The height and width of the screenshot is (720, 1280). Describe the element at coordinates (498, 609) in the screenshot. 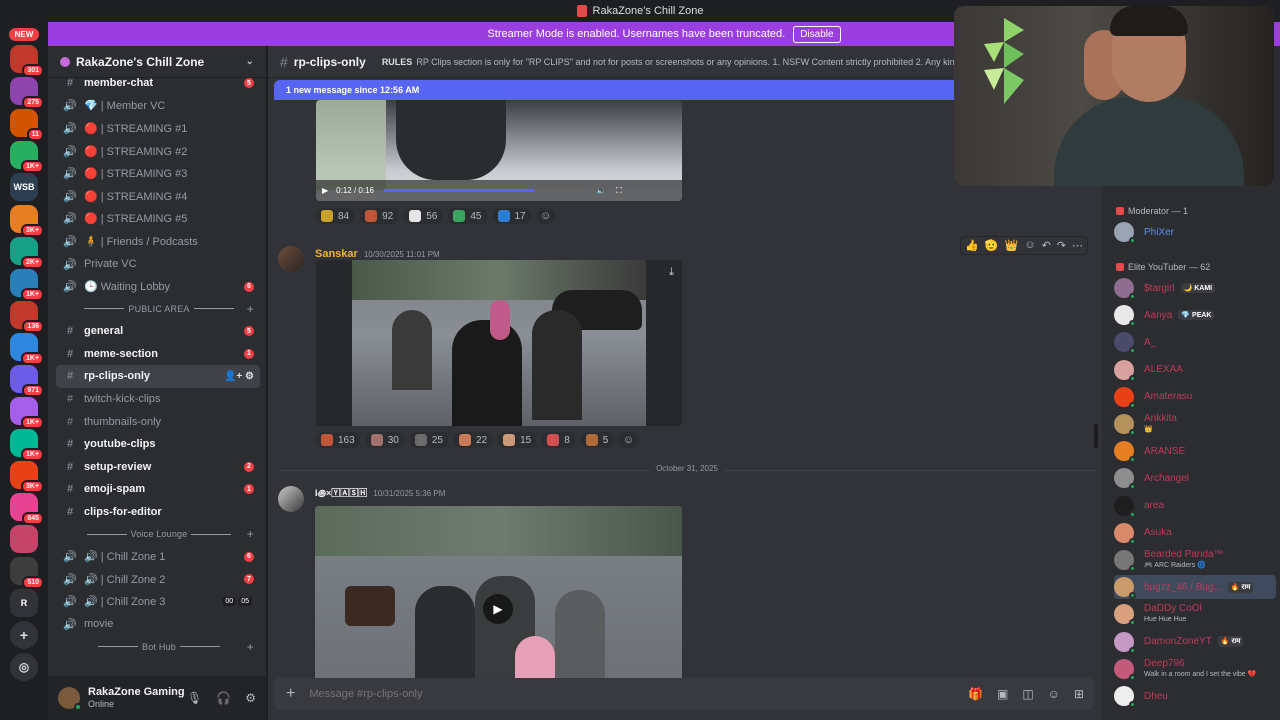

I see `play-button-icon: ▶` at that location.